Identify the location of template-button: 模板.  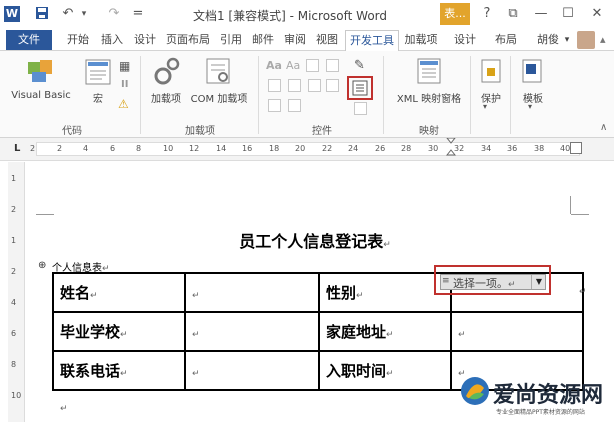
(533, 97).